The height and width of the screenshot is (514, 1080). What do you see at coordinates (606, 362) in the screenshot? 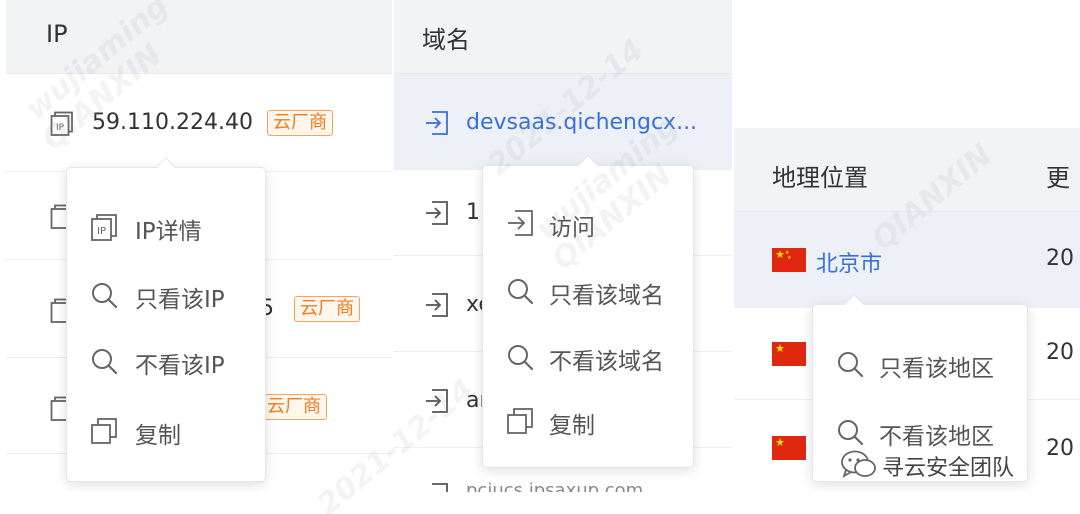
I see `menu-item-label: 不看该域名` at bounding box center [606, 362].